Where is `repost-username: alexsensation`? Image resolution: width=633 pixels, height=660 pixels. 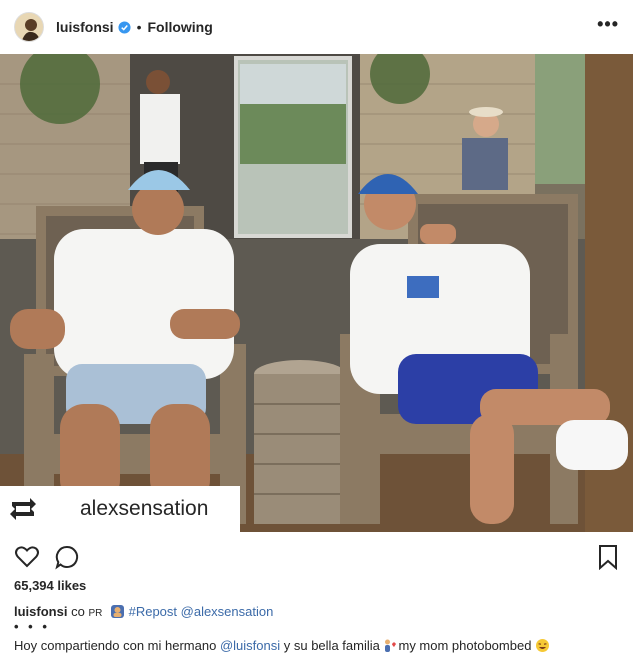
repost-username: alexsensation is located at coordinates (144, 509).